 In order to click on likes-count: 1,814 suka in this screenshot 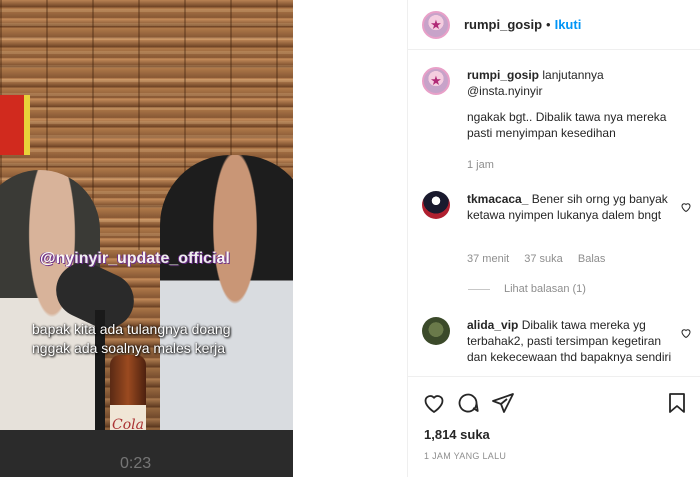, I will do `click(457, 434)`.